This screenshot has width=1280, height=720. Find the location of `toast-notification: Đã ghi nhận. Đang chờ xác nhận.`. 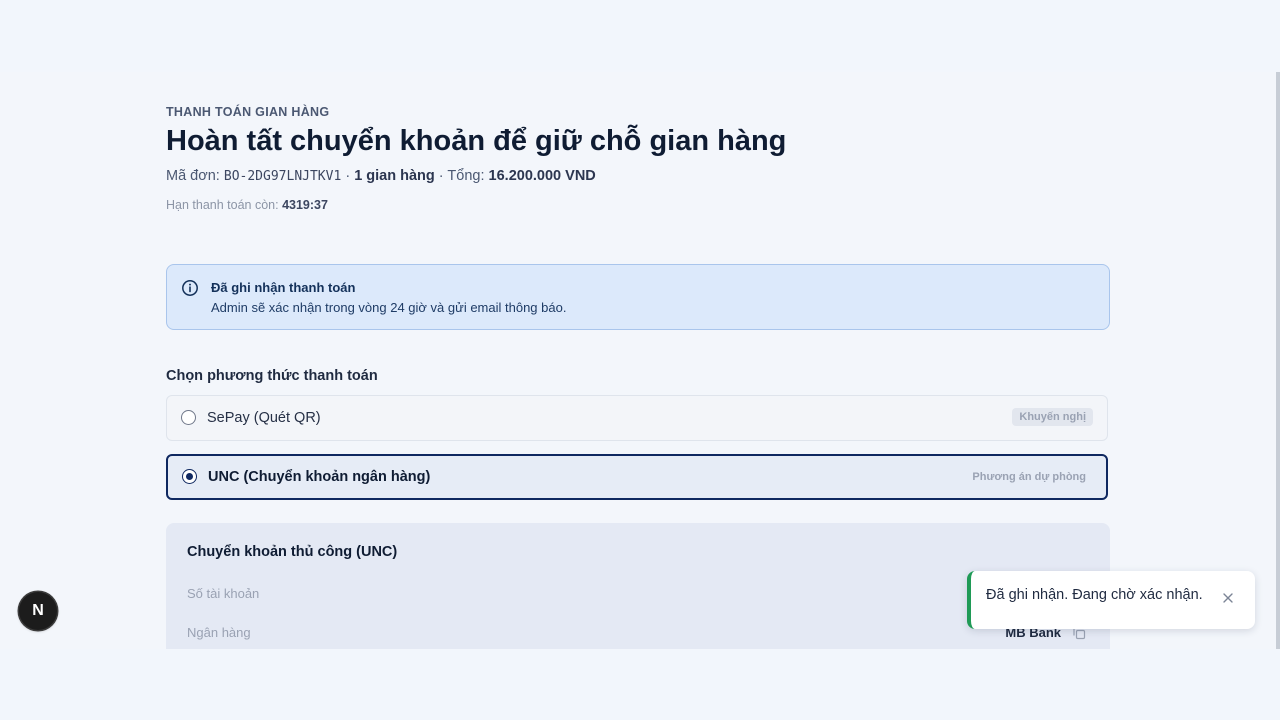

toast-notification: Đã ghi nhận. Đang chờ xác nhận. is located at coordinates (1111, 600).